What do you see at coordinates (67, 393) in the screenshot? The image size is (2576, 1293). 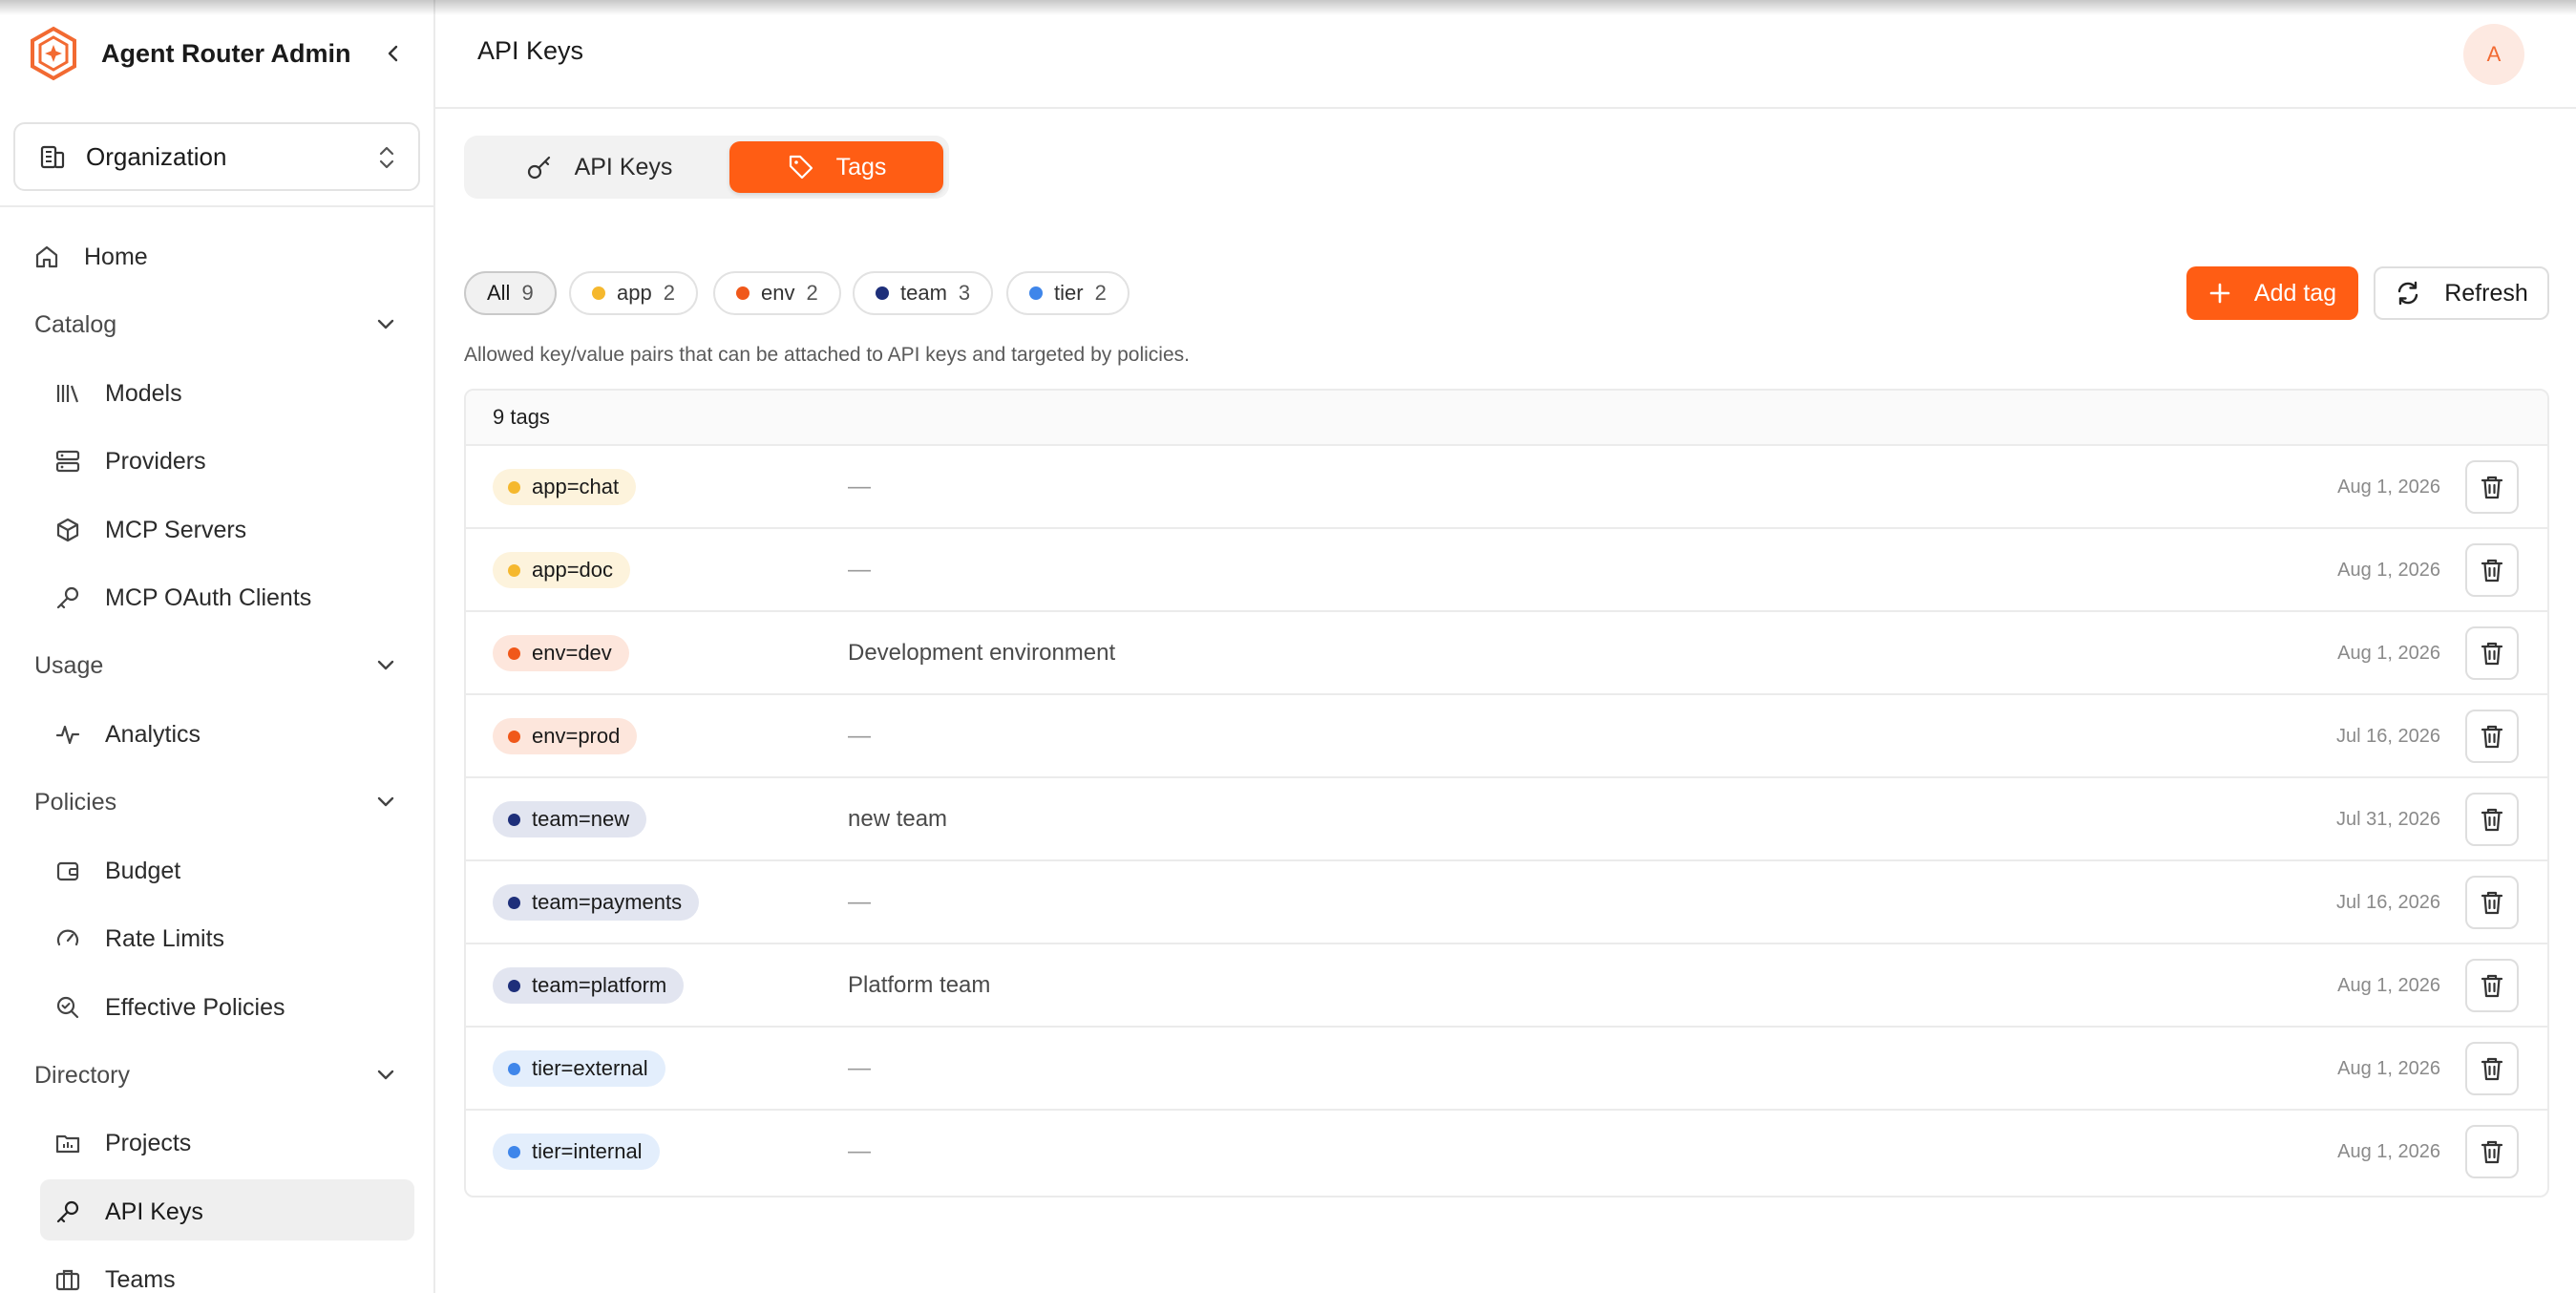 I see `library-icon` at bounding box center [67, 393].